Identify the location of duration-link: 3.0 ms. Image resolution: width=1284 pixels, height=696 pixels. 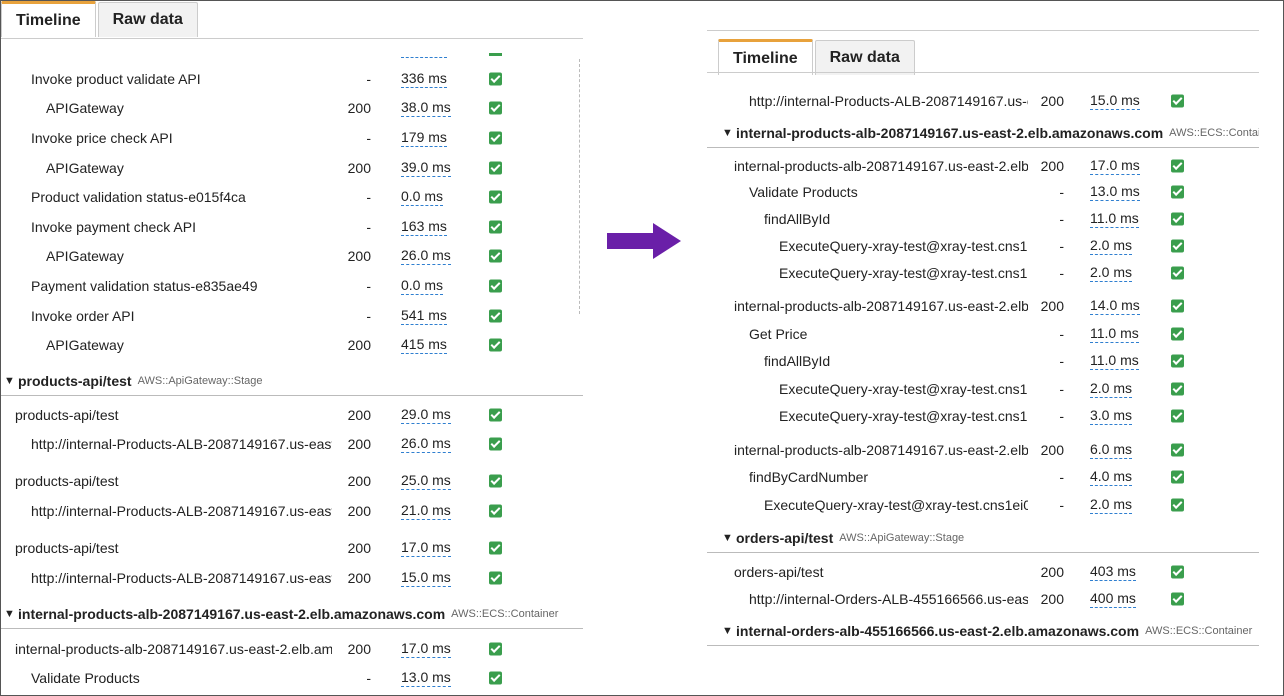
(1111, 416).